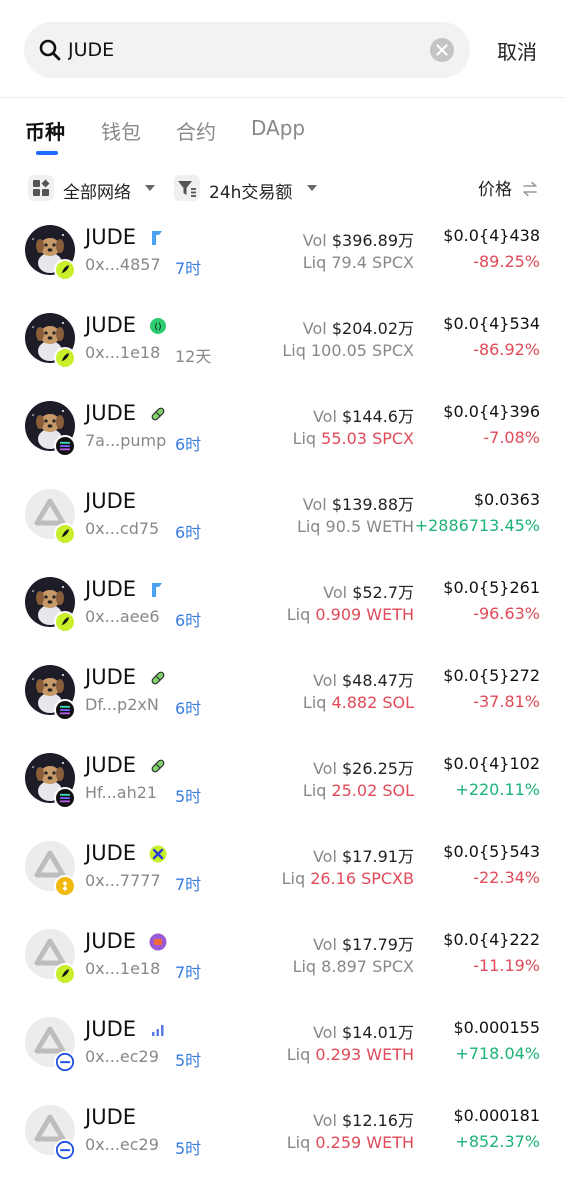  I want to click on token-price: $0.0{4}396, so click(491, 411).